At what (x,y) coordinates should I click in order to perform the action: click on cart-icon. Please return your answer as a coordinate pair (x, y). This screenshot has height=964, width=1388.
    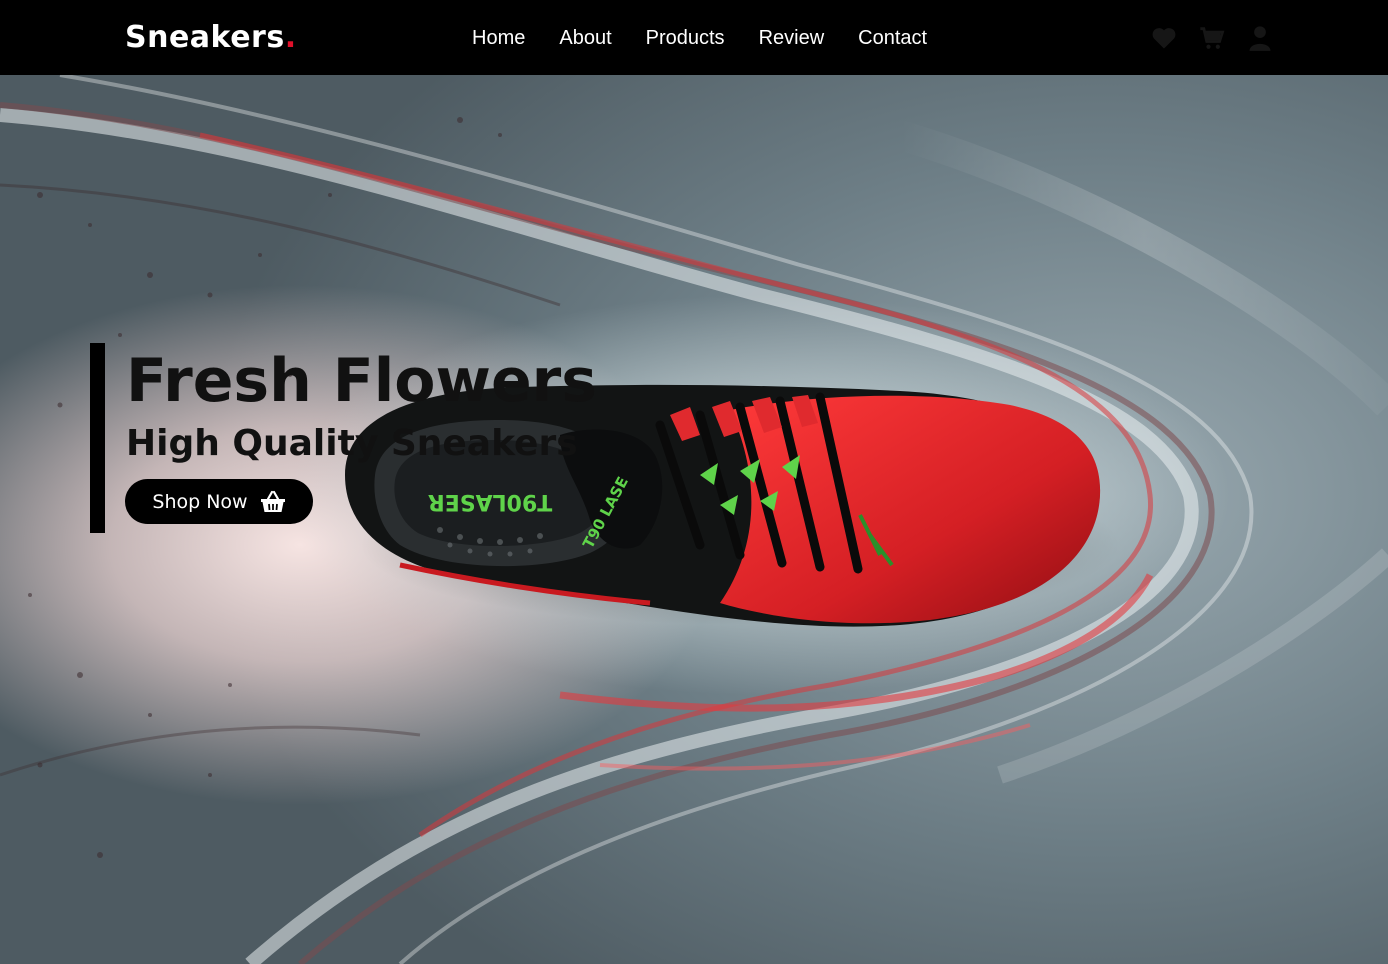
    Looking at the image, I should click on (1212, 38).